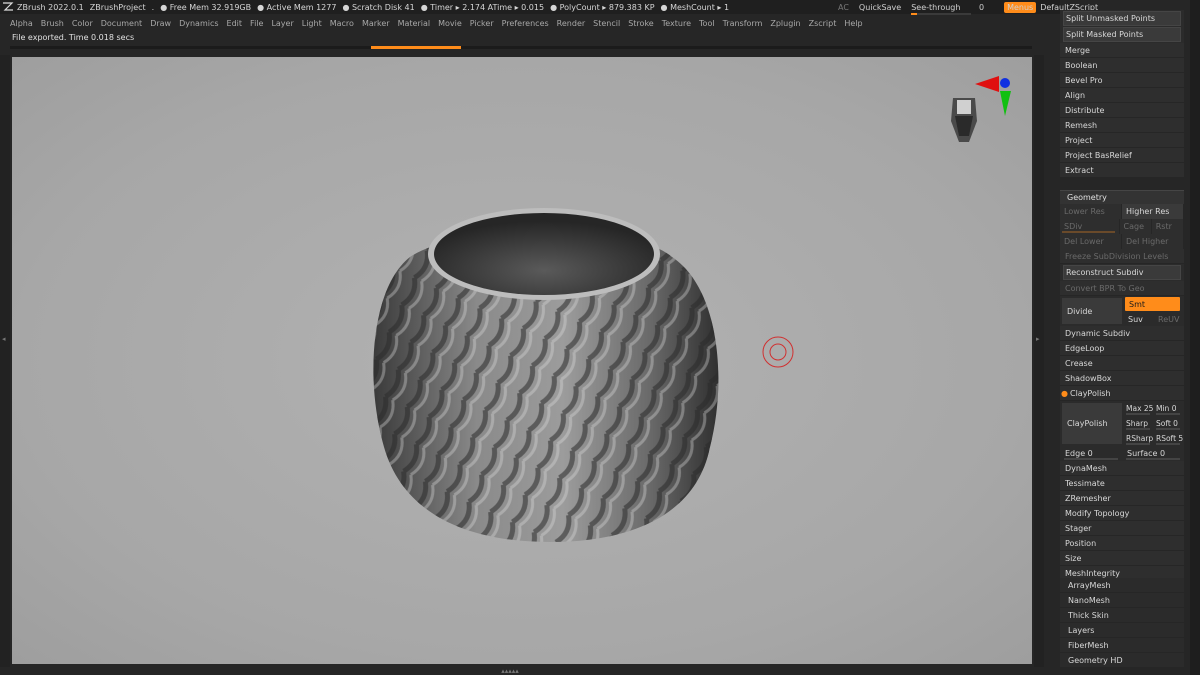 The image size is (1200, 675). I want to click on shadowbox-button: ShadowBox, so click(1122, 378).